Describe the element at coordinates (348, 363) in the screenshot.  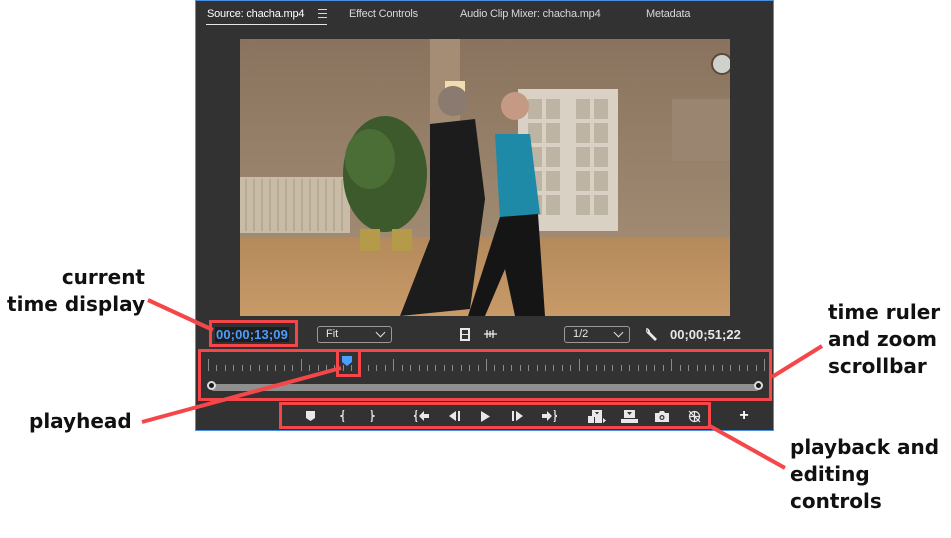
I see `playhead-highlight` at that location.